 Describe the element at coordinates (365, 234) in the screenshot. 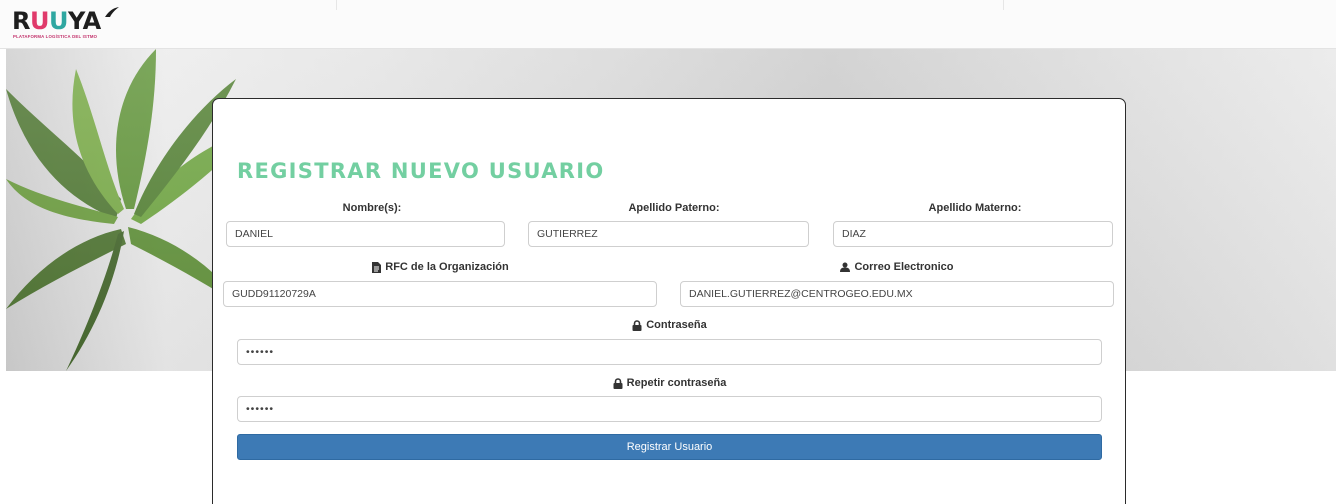

I see `nombre-input` at that location.